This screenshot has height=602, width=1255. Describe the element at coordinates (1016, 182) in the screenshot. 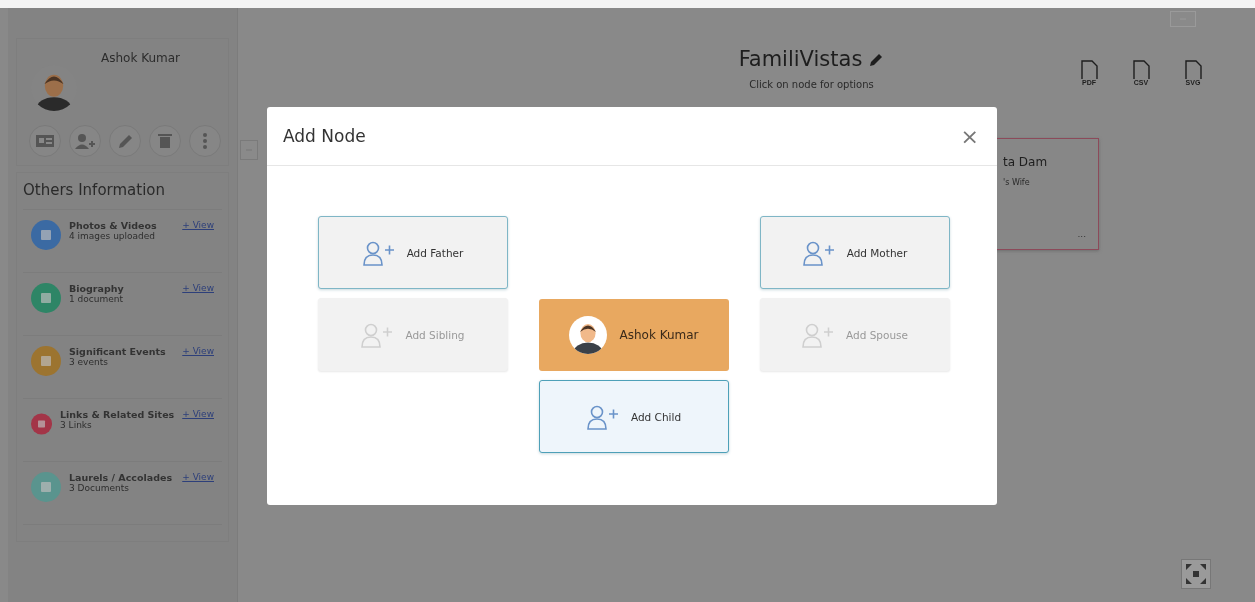

I see `node-relation: 's Wife` at that location.